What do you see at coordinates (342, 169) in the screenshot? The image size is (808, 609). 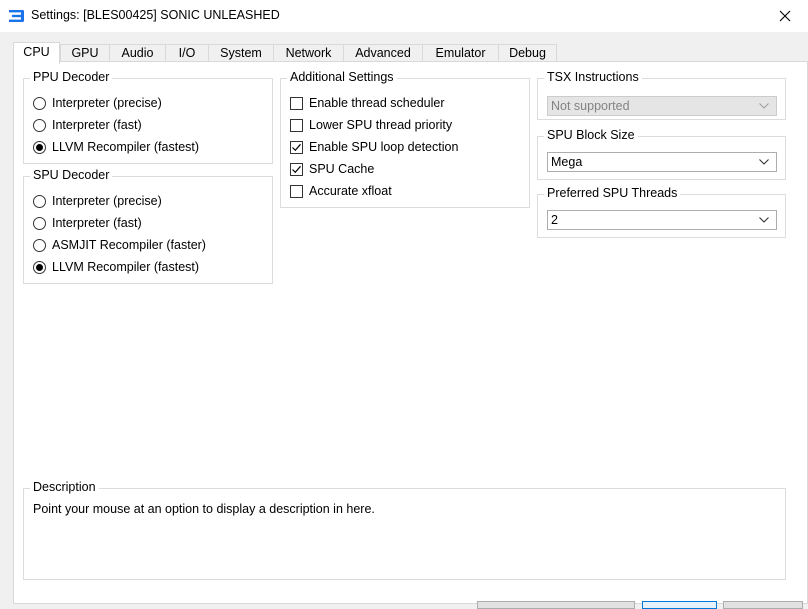 I see `checkbox-label: SPU Cache` at bounding box center [342, 169].